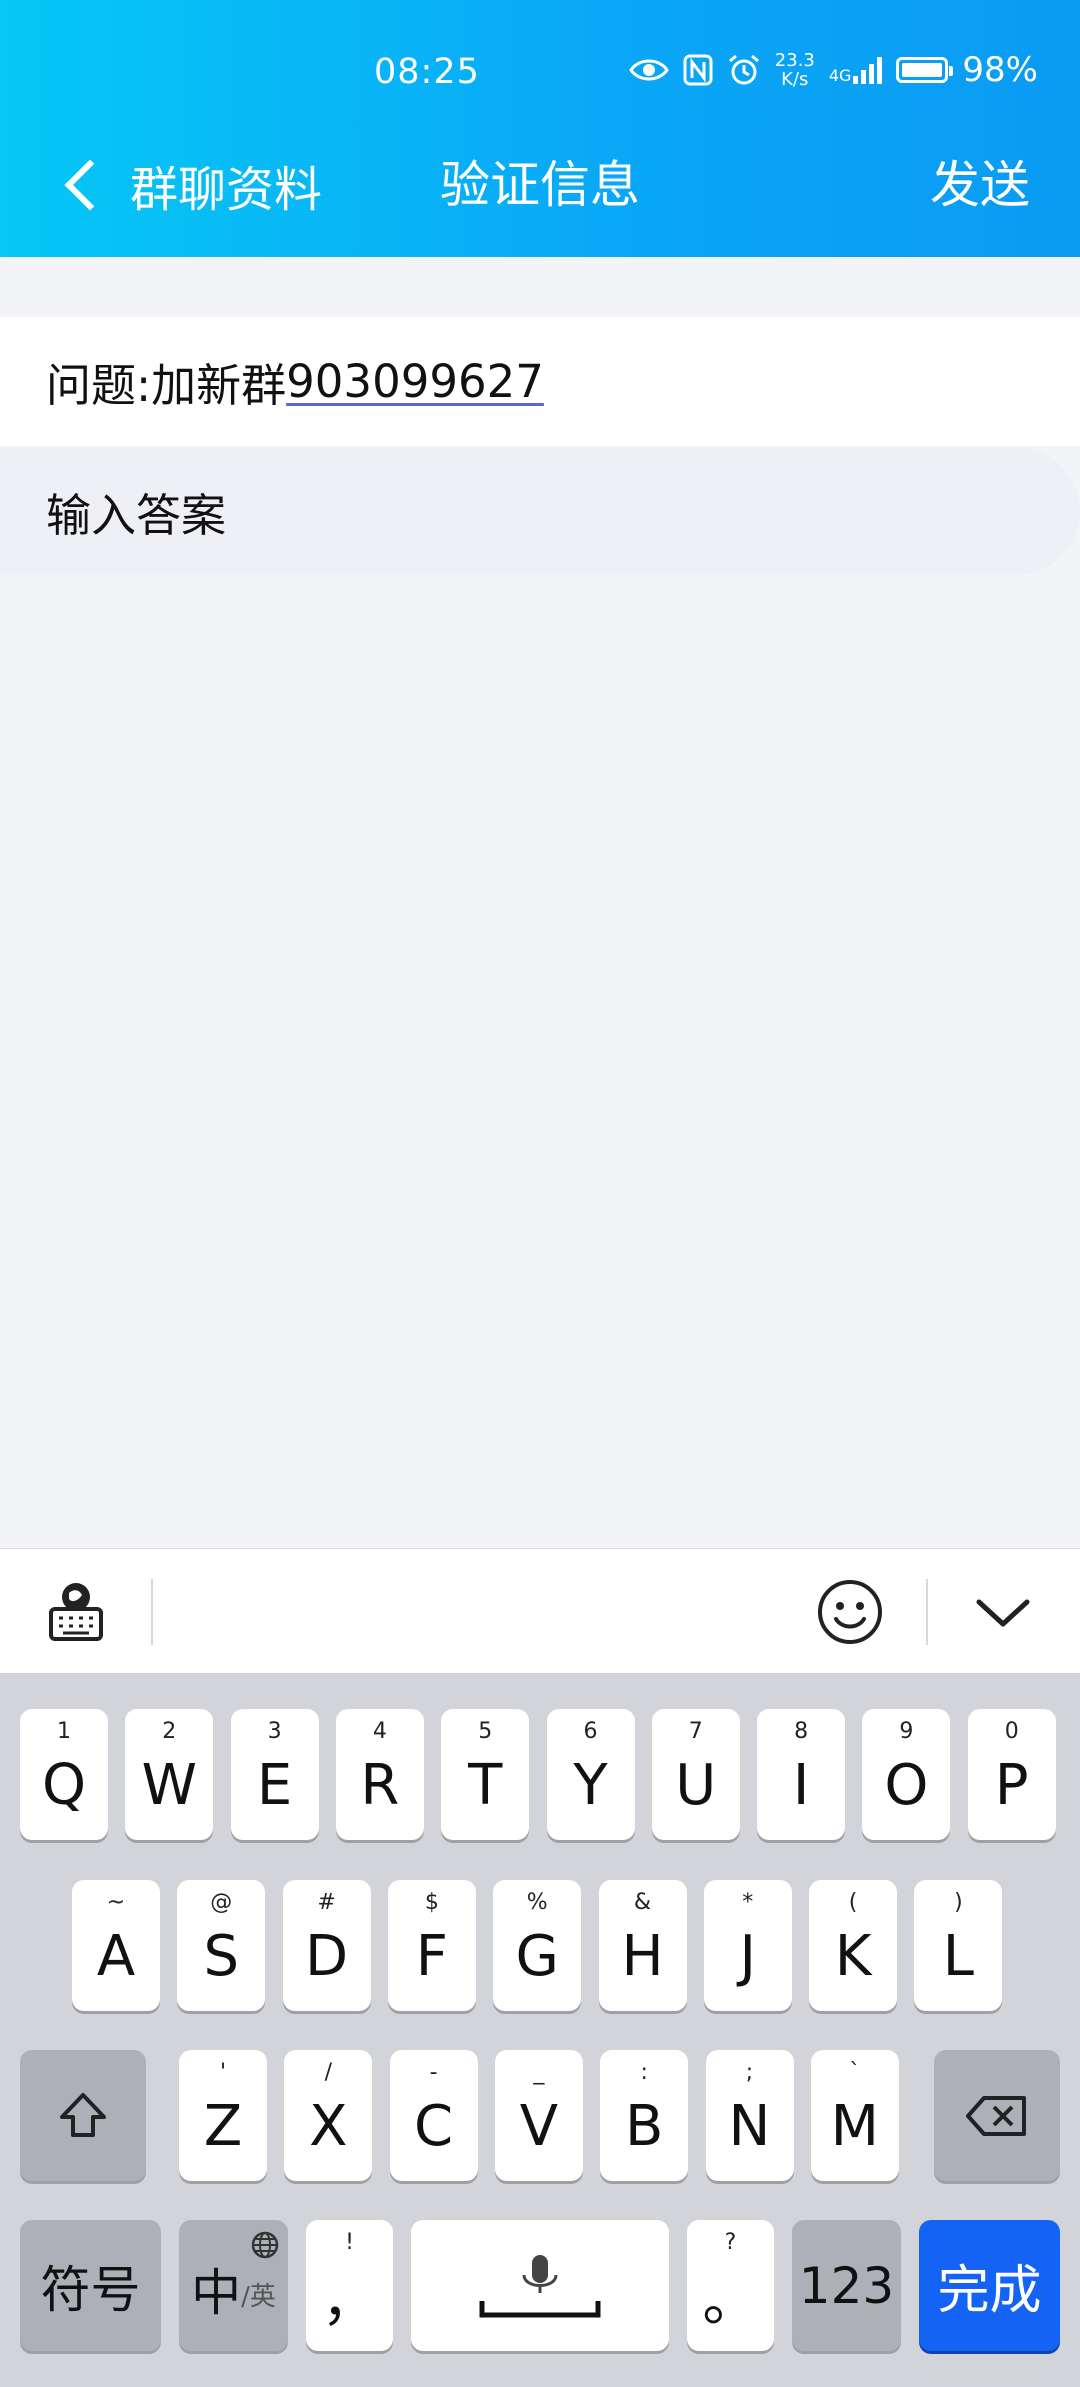 This screenshot has height=2387, width=1080. Describe the element at coordinates (644, 2115) in the screenshot. I see `key-b: :B` at that location.